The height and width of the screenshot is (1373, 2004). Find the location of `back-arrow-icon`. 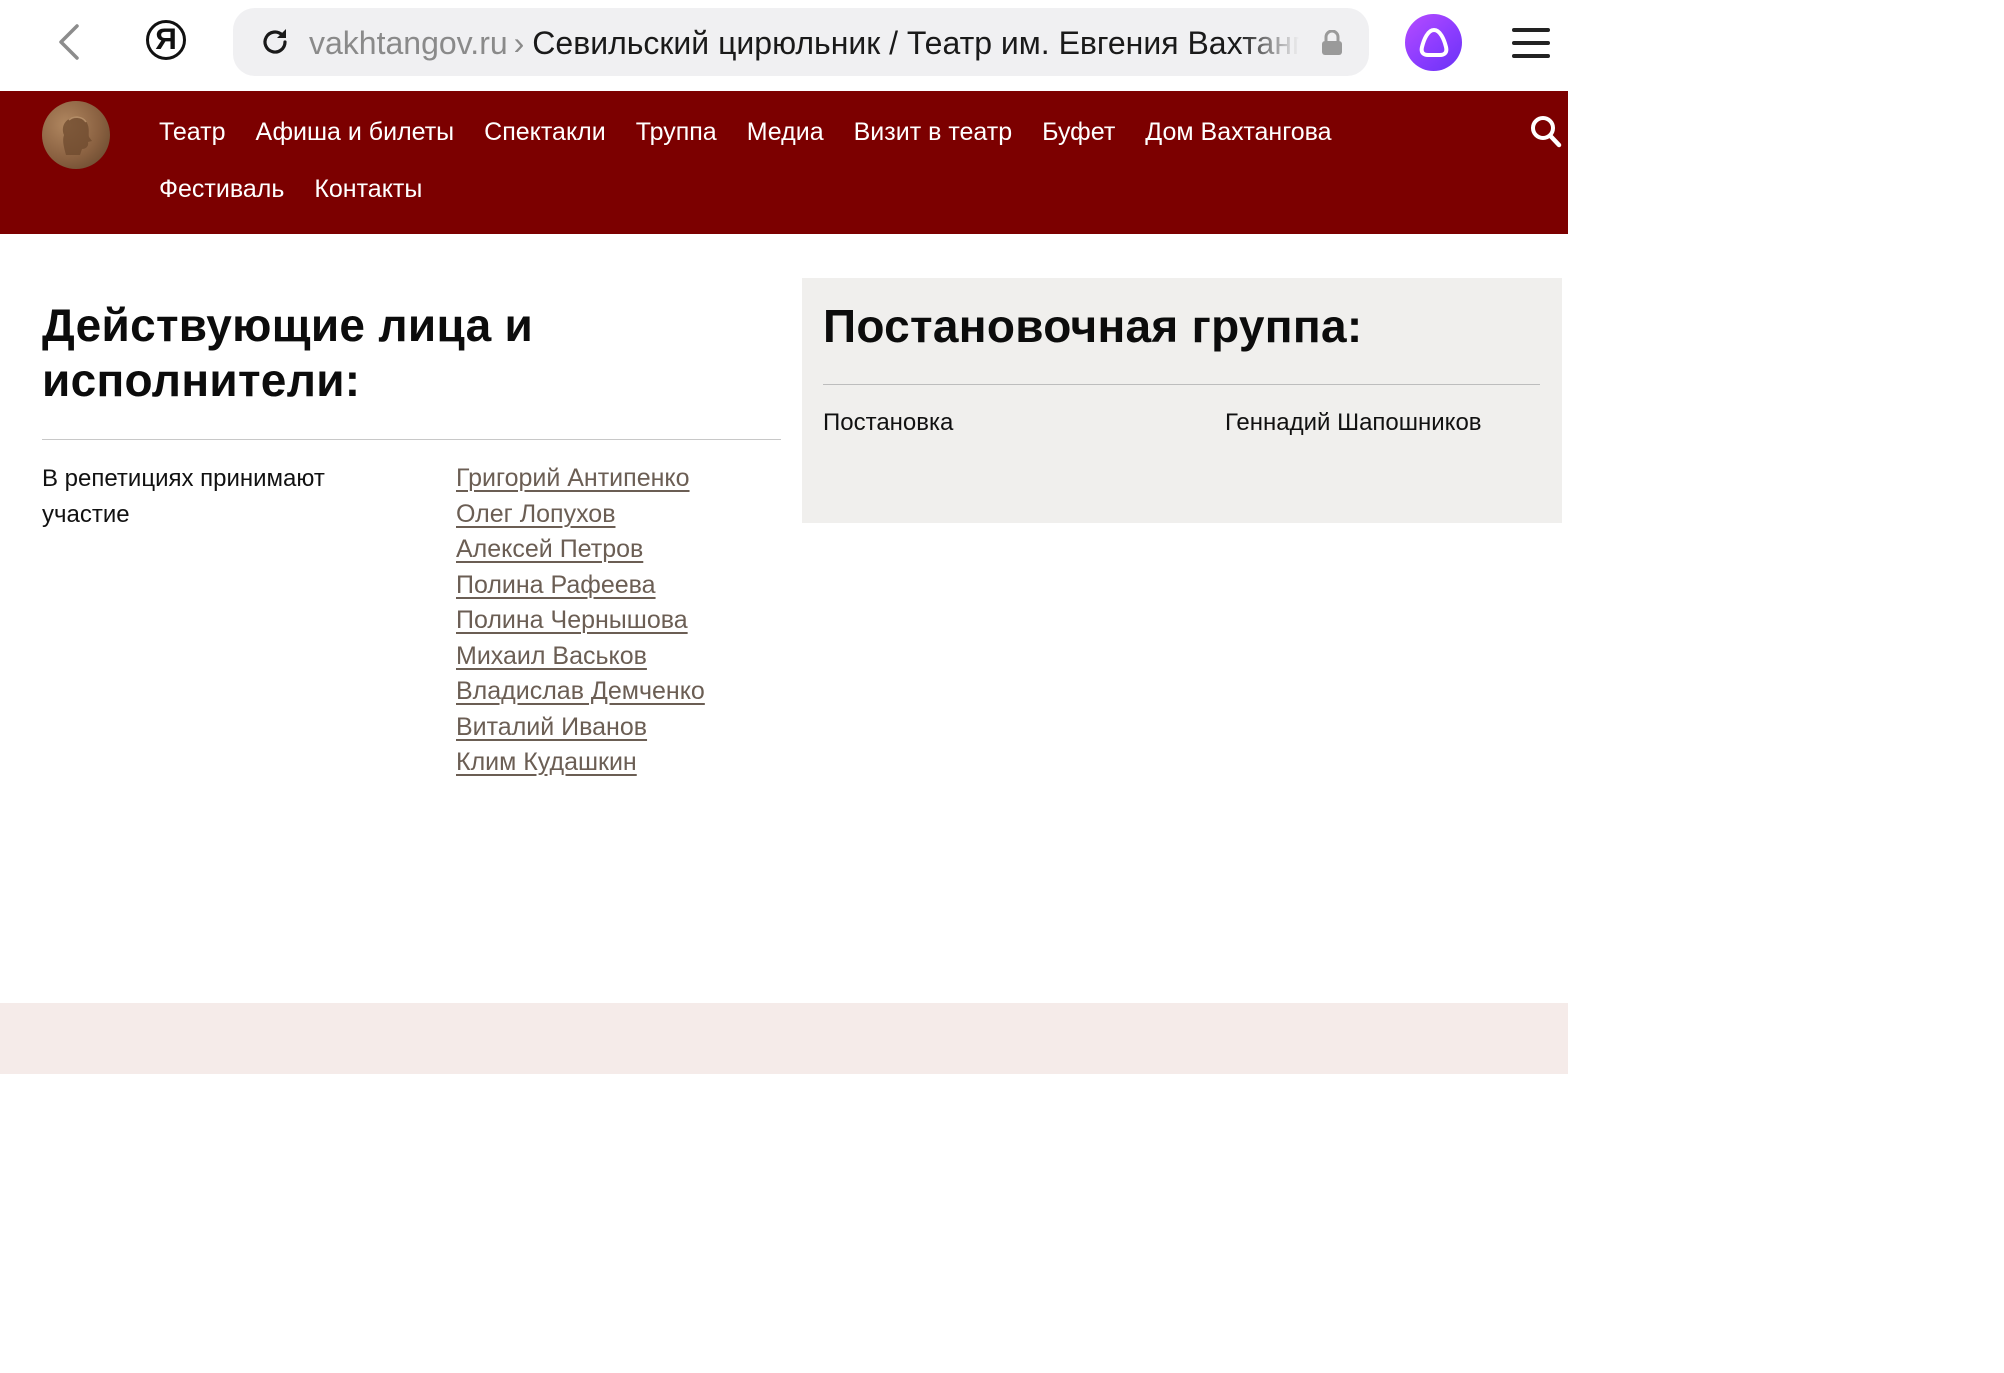

back-arrow-icon is located at coordinates (70, 42).